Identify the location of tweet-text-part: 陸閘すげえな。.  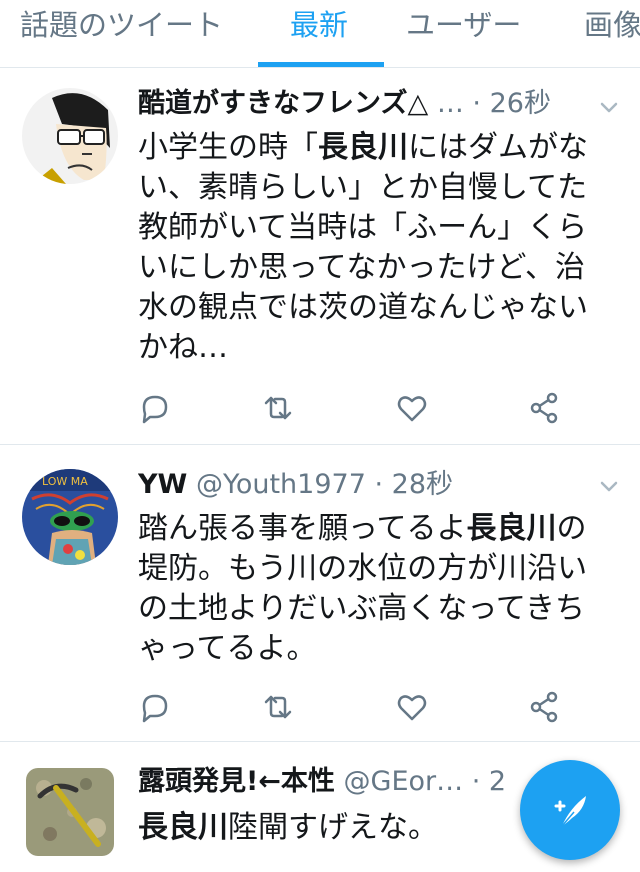
(333, 827).